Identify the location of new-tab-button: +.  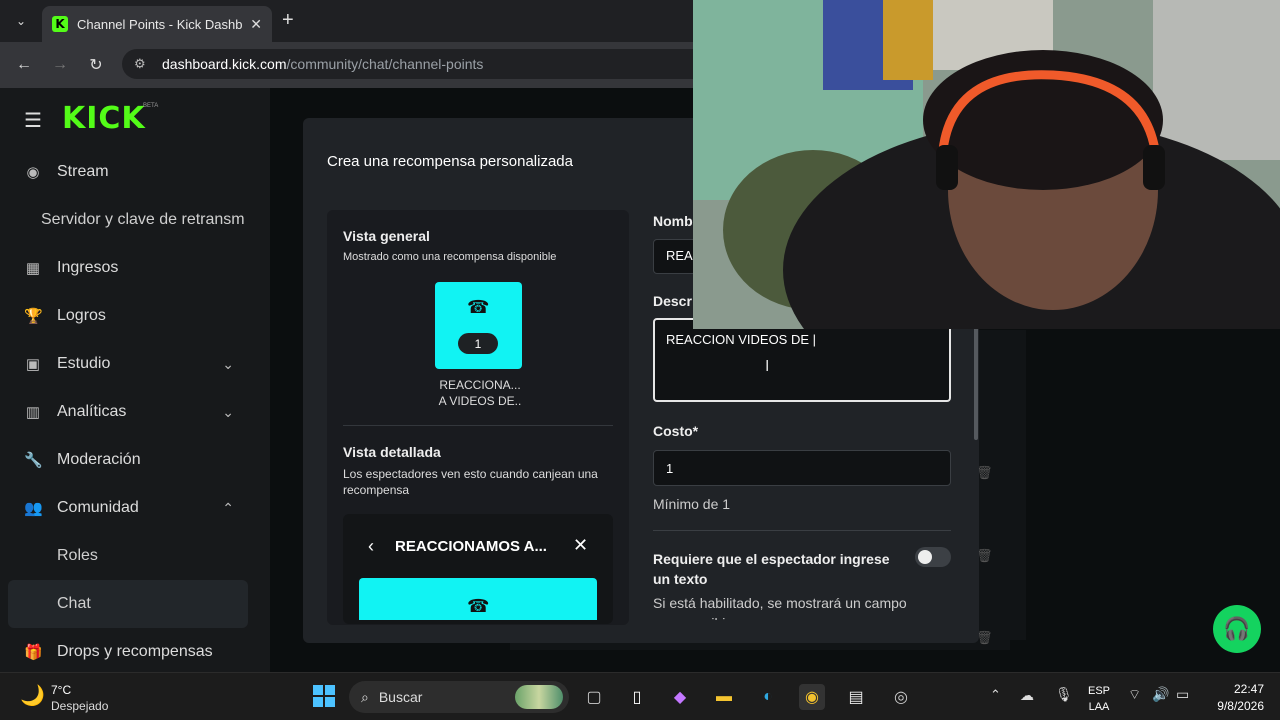
(288, 20).